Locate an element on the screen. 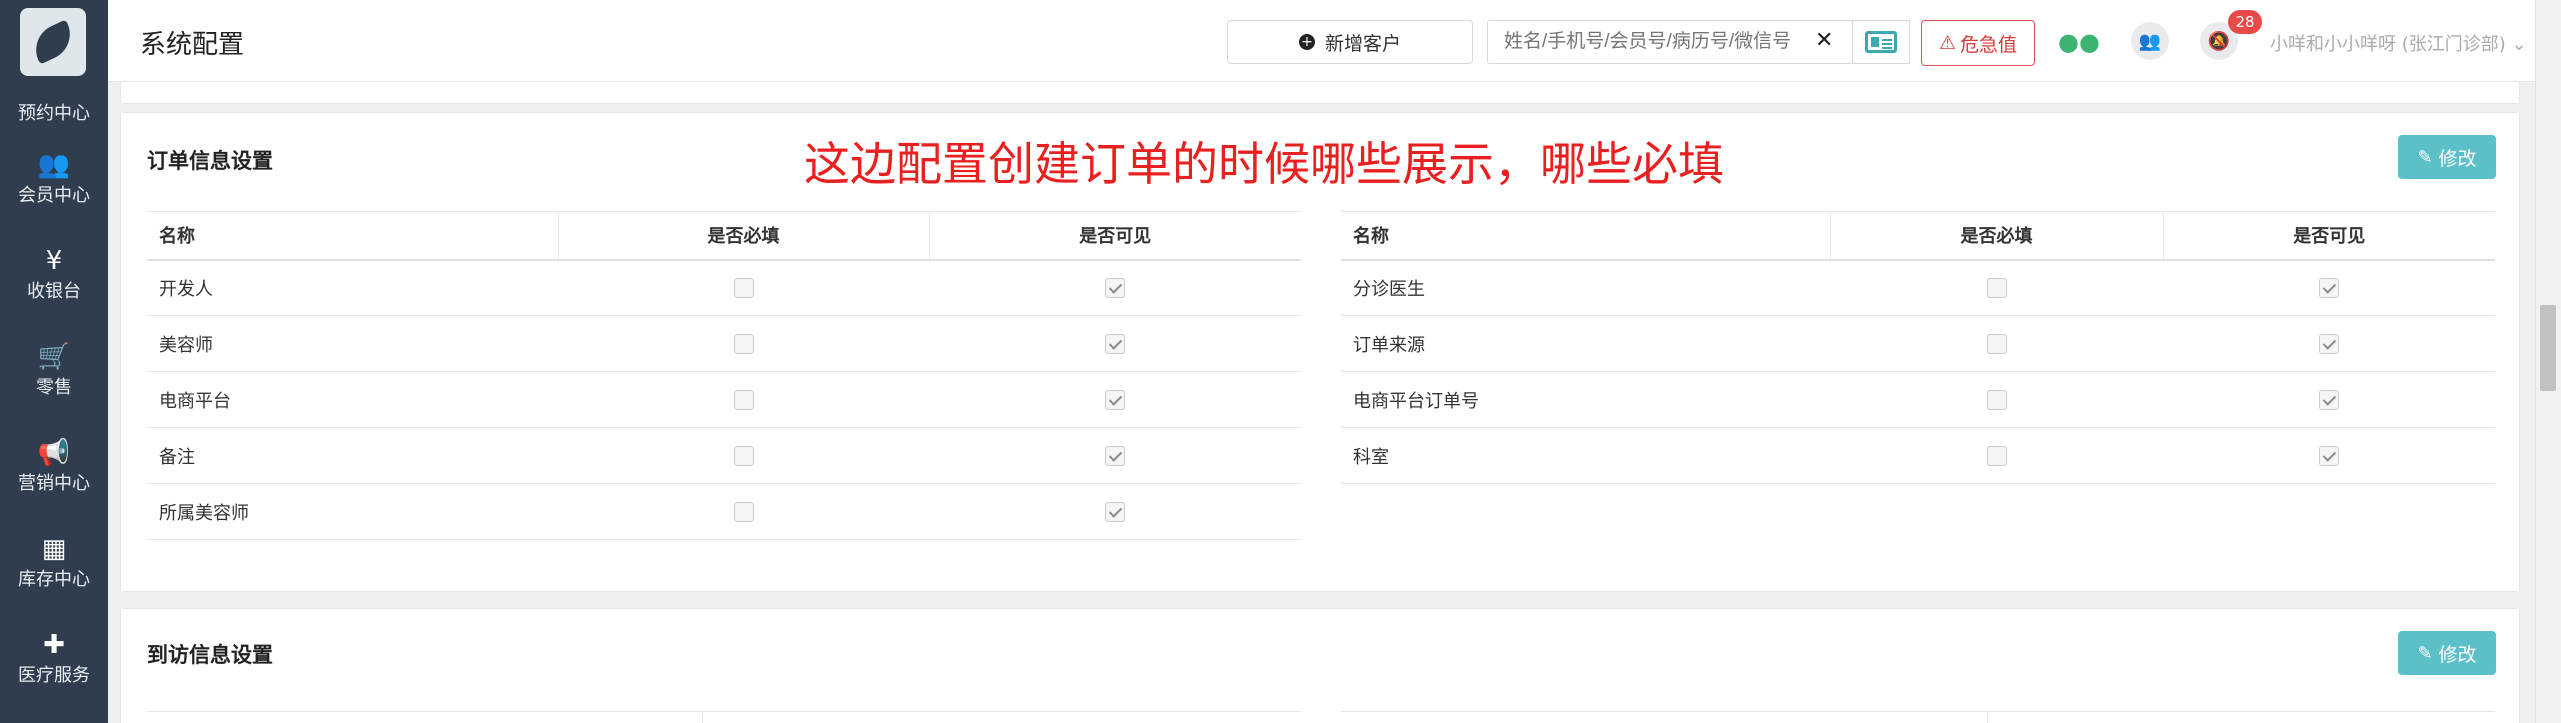  user-name: 小咩和小小咩呀 (张江门诊部) is located at coordinates (2388, 44).